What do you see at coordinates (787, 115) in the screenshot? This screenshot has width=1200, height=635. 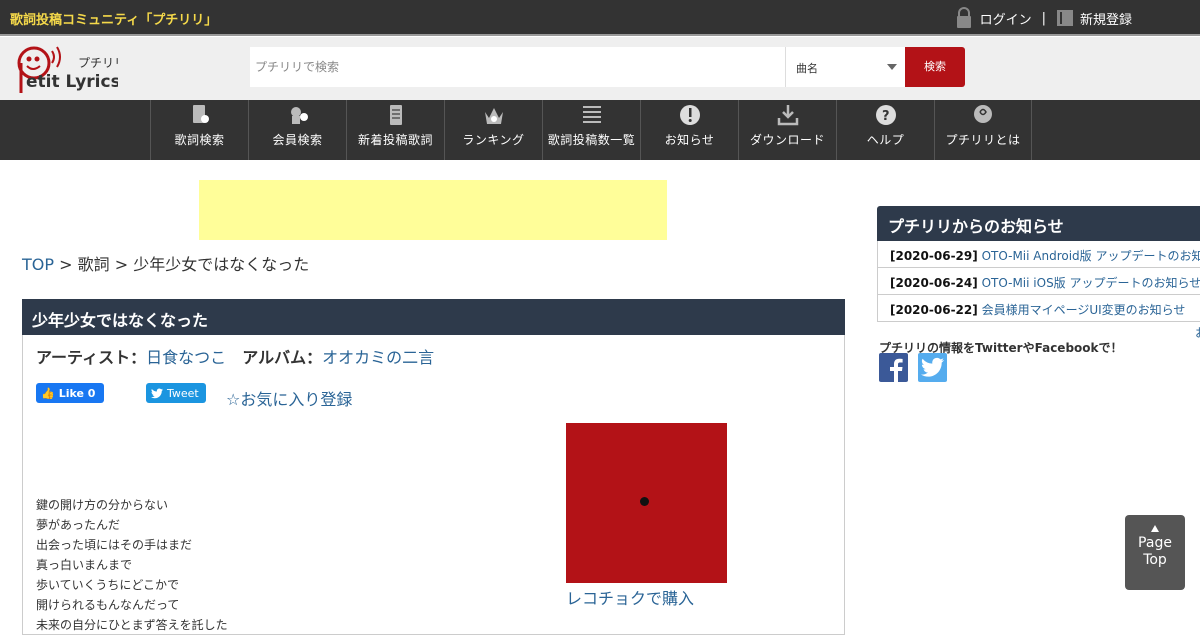 I see `download-icon` at bounding box center [787, 115].